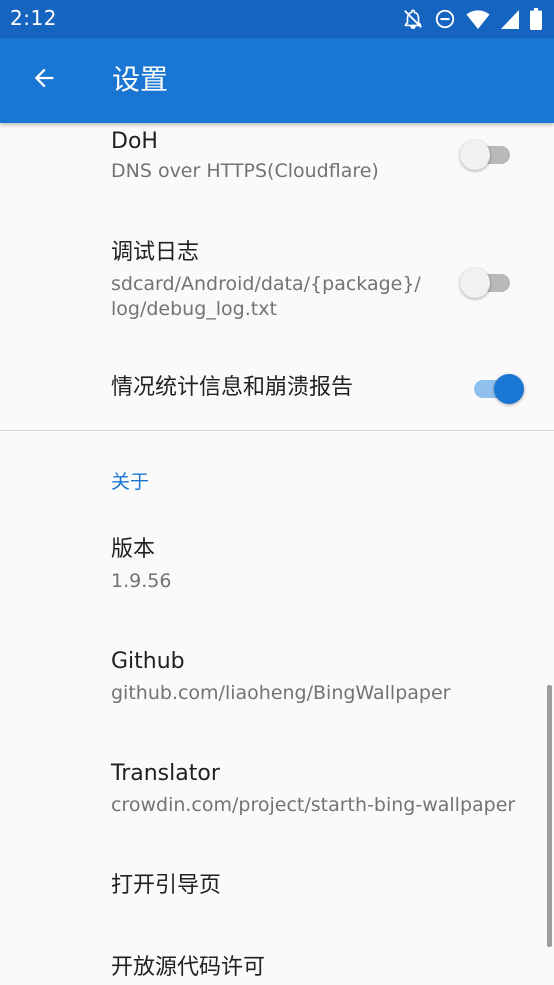 This screenshot has height=985, width=554. What do you see at coordinates (166, 885) in the screenshot?
I see `about-guide-title: 打开引导页` at bounding box center [166, 885].